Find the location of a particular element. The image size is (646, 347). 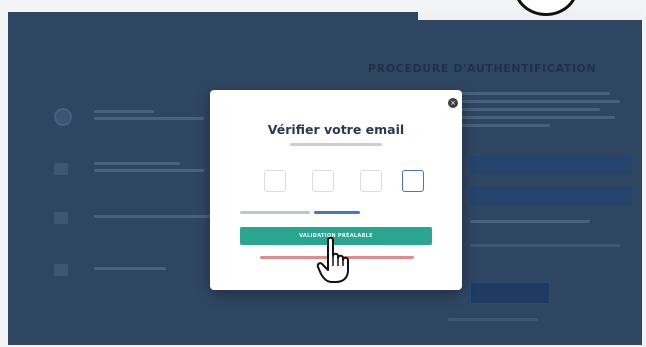

resend-link is located at coordinates (337, 212).